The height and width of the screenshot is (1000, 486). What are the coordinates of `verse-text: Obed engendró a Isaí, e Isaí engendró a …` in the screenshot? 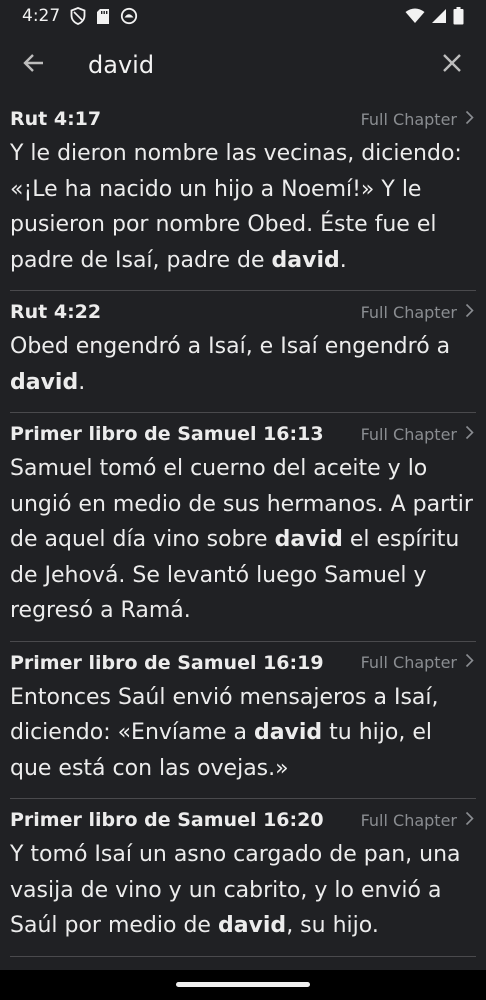 It's located at (243, 364).